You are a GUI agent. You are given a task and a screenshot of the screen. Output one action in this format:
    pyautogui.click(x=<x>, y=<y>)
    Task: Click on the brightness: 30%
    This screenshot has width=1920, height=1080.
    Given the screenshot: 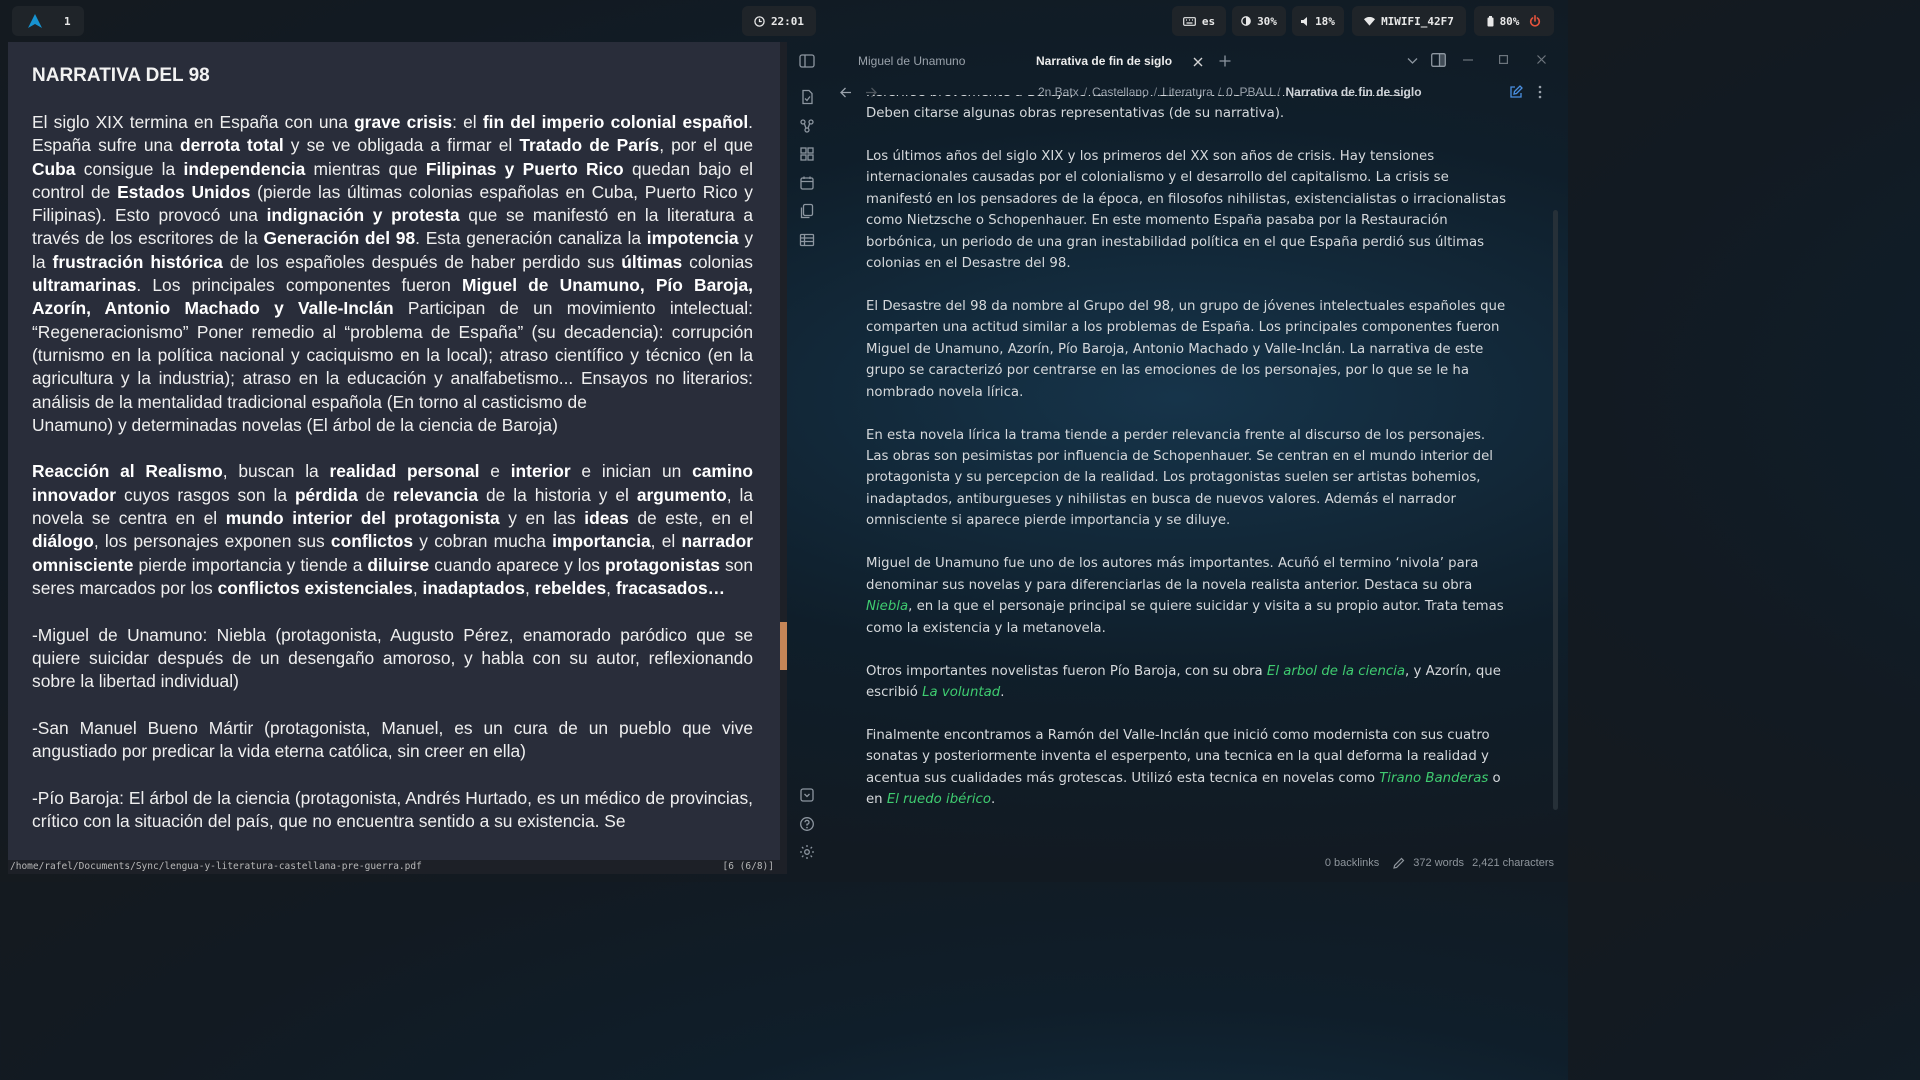 What is the action you would take?
    pyautogui.click(x=1259, y=21)
    